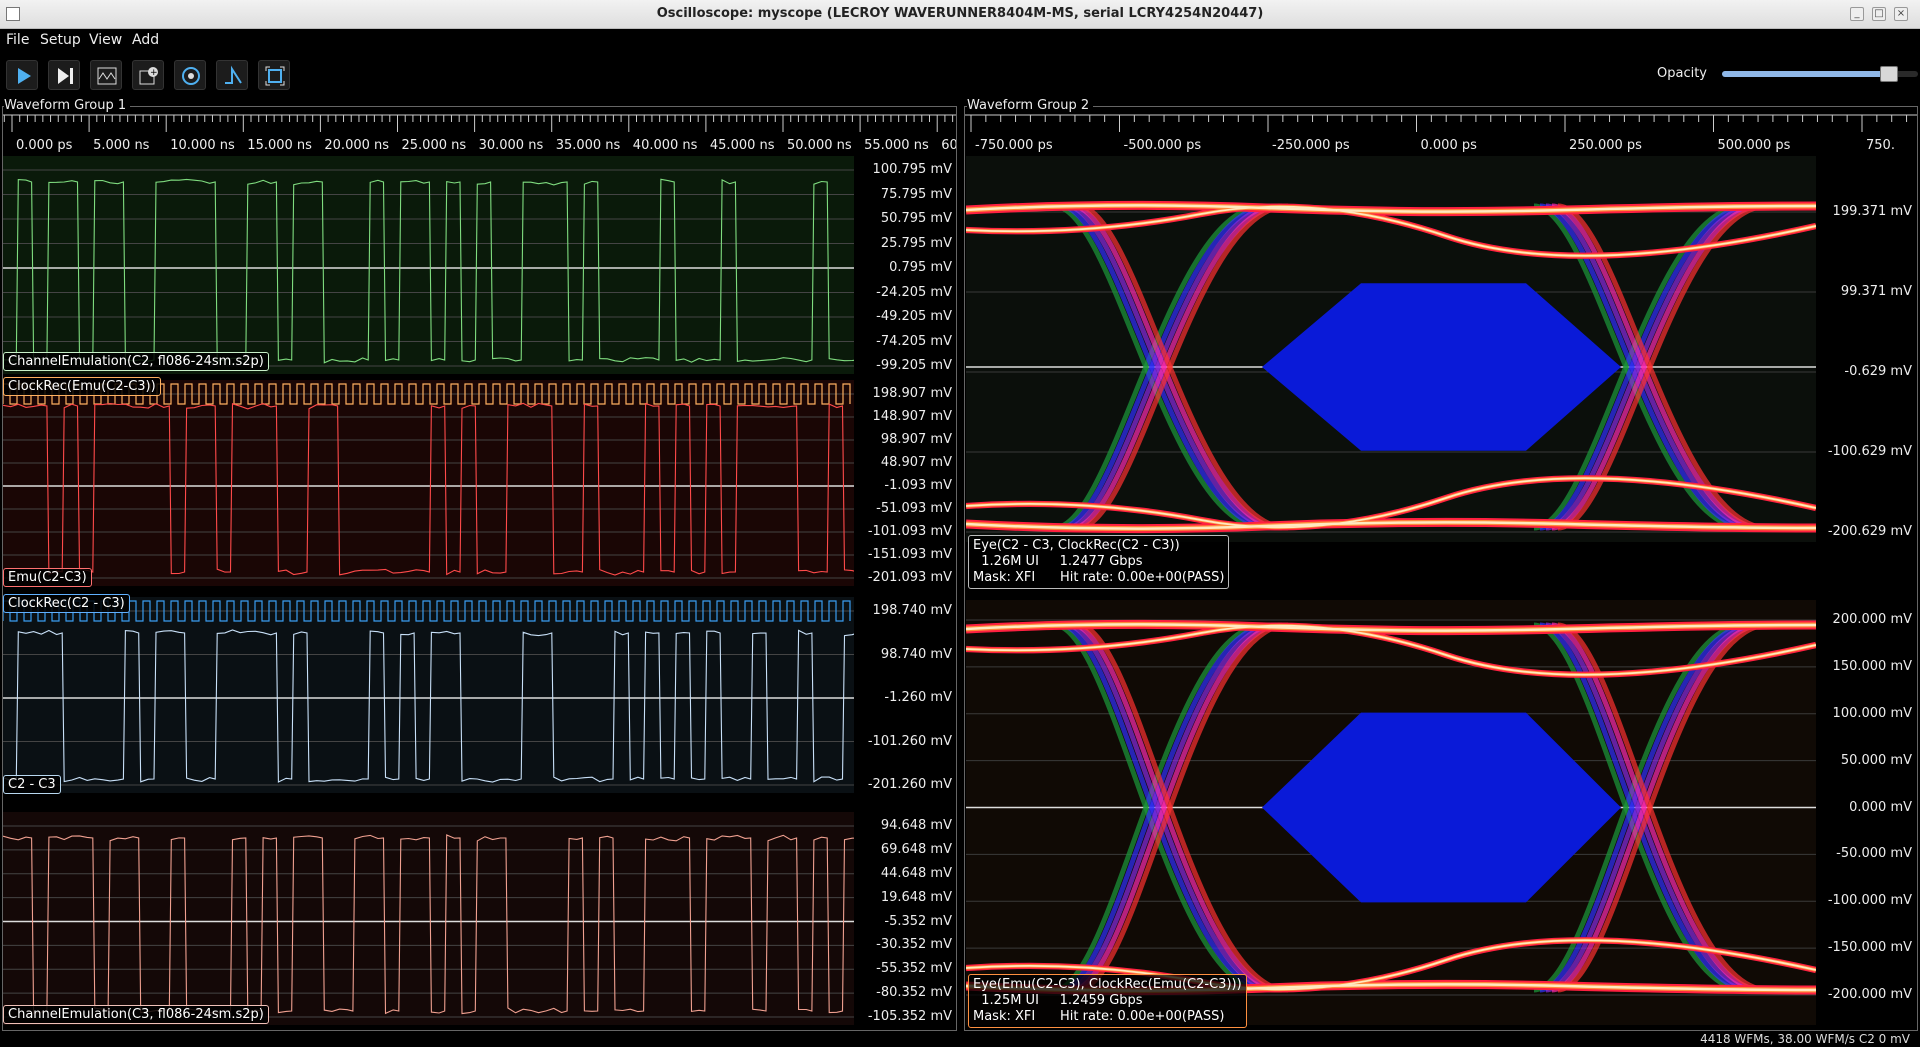  What do you see at coordinates (665, 145) in the screenshot?
I see `time-tick-label: 40.000 ns` at bounding box center [665, 145].